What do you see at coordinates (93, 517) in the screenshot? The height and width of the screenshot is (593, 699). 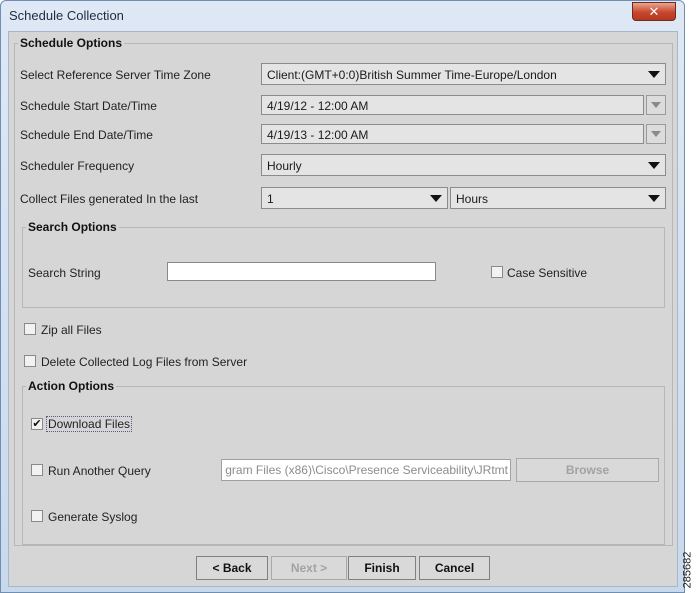 I see `generate-syslog-label: Generate Syslog` at bounding box center [93, 517].